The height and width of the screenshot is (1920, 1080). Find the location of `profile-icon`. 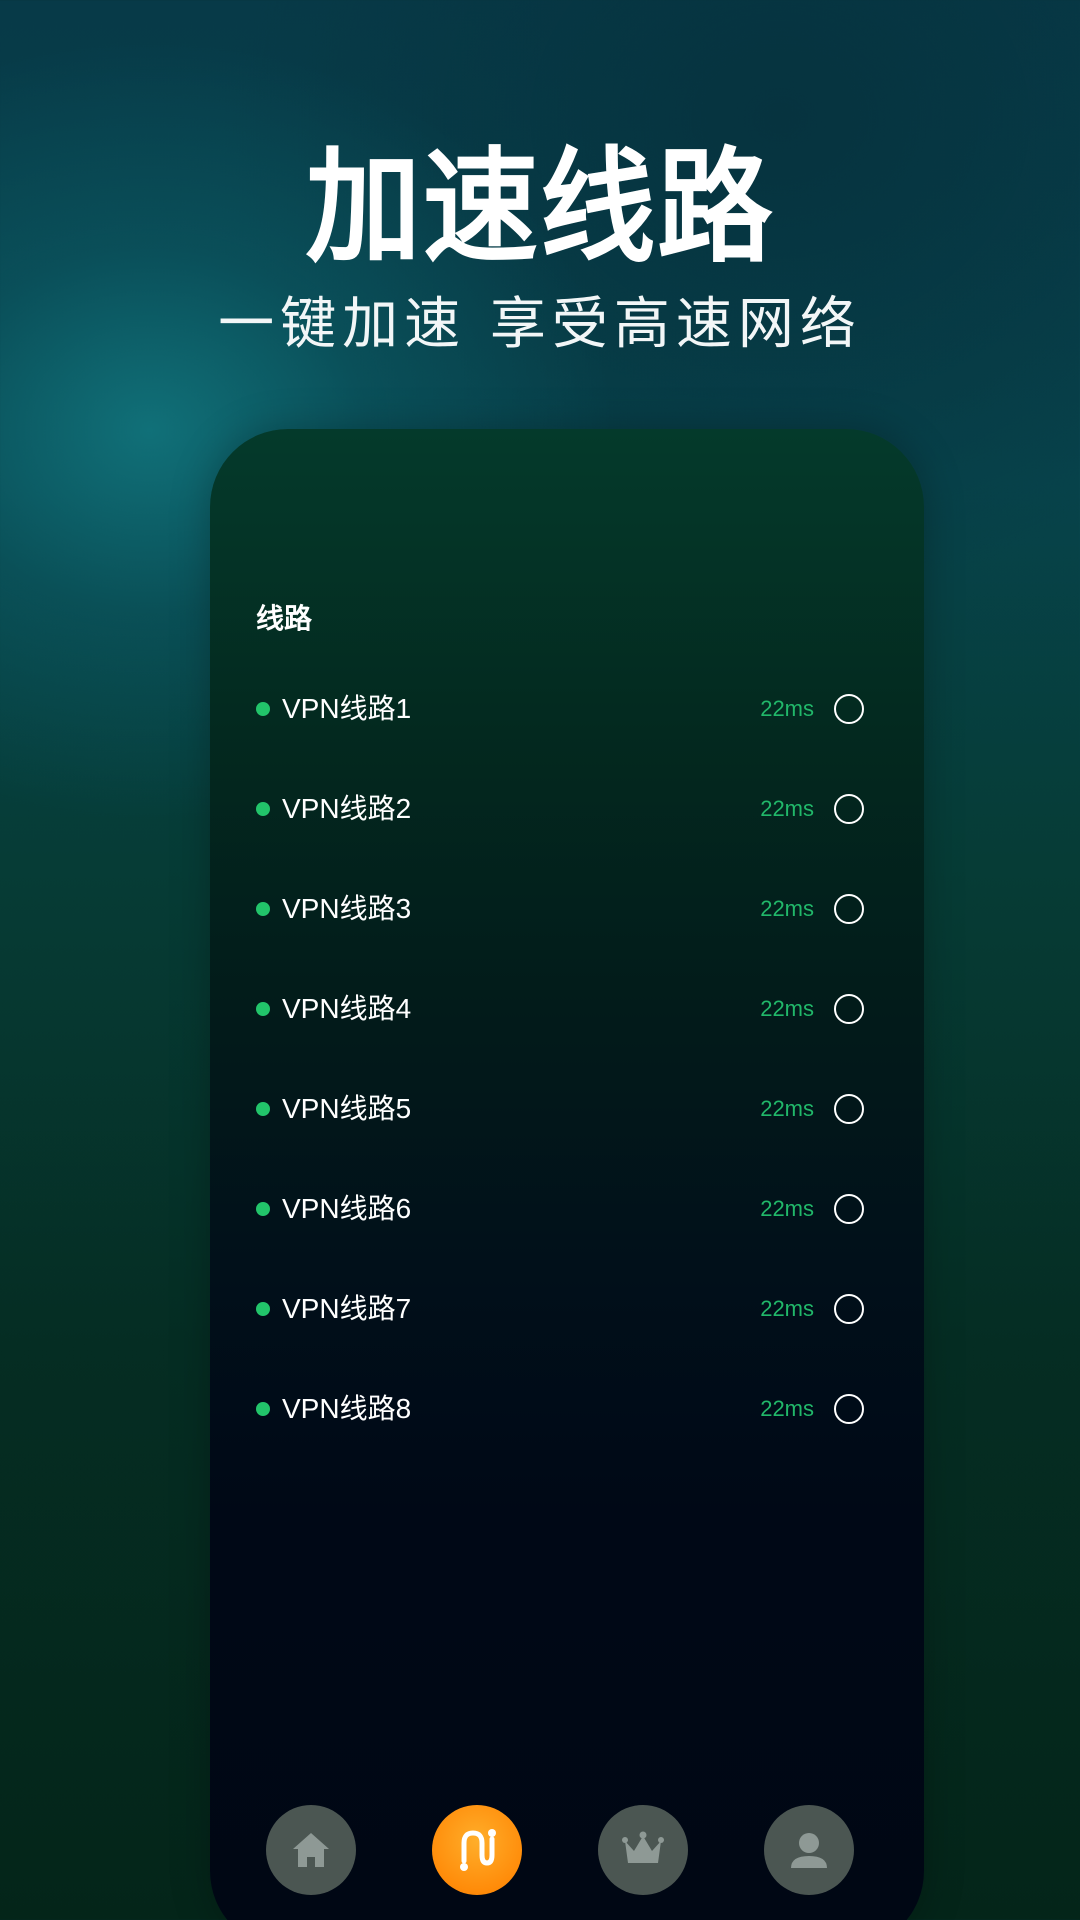

profile-icon is located at coordinates (809, 1850).